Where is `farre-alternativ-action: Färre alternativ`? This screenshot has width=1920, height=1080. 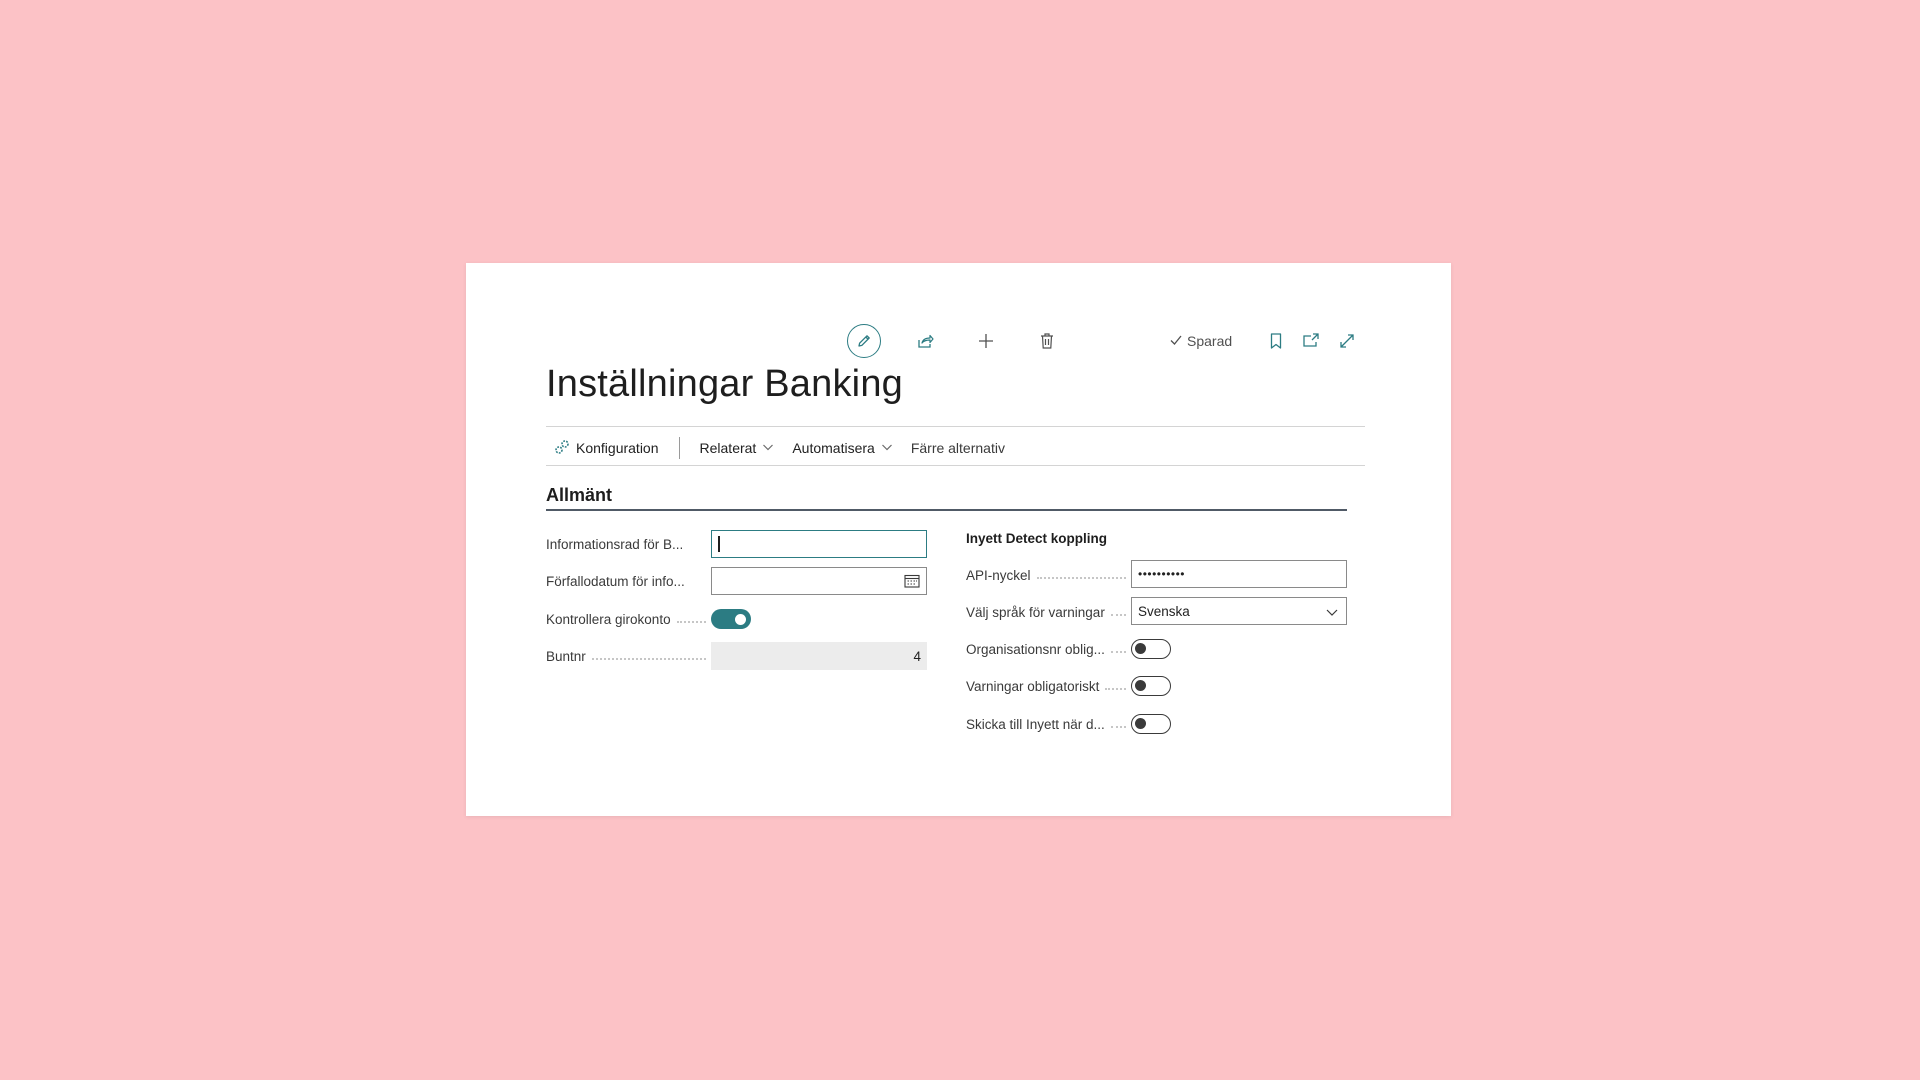
farre-alternativ-action: Färre alternativ is located at coordinates (958, 448).